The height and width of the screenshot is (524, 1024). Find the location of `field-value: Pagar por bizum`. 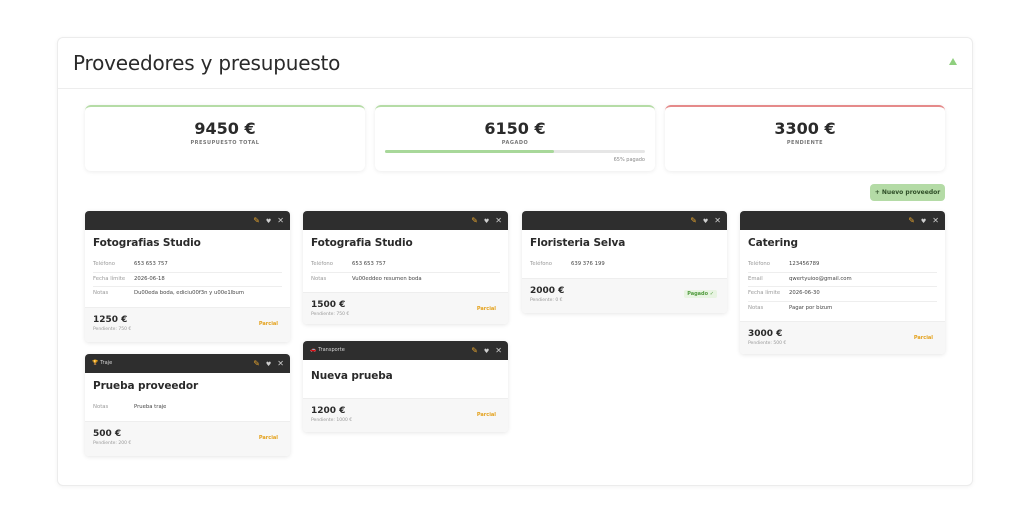

field-value: Pagar por bizum is located at coordinates (811, 307).